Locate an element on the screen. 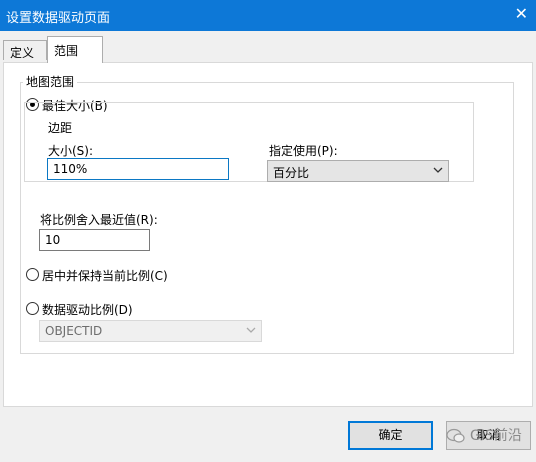 The height and width of the screenshot is (462, 536). margin-size-input: 110% is located at coordinates (138, 169).